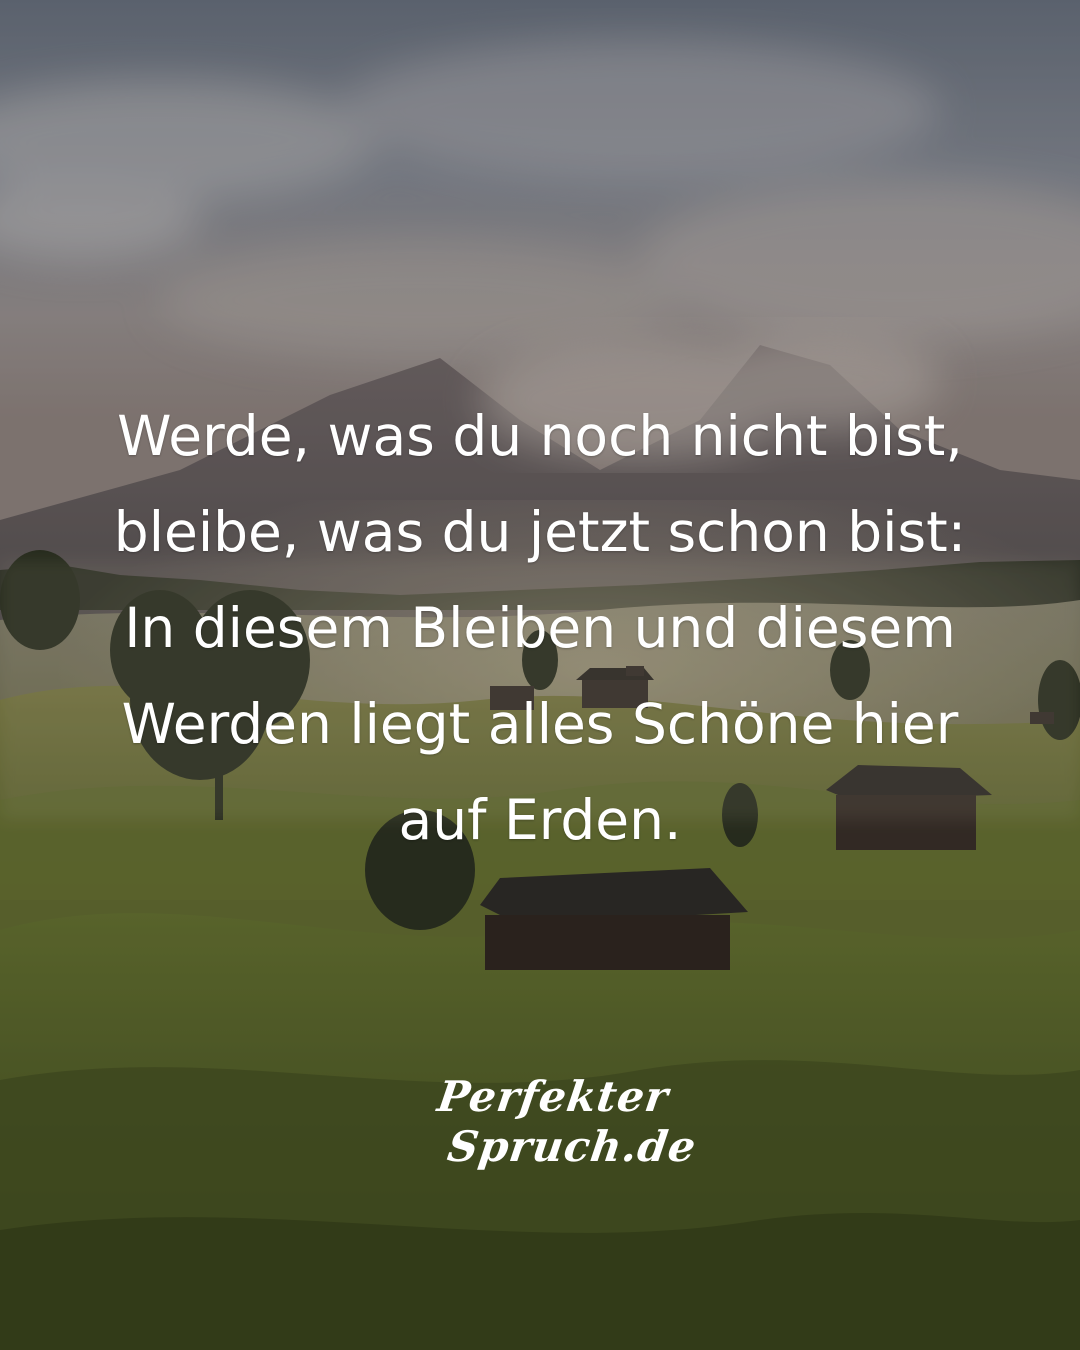 The height and width of the screenshot is (1350, 1080). I want to click on logo-line-1: Perfekter, so click(553, 1096).